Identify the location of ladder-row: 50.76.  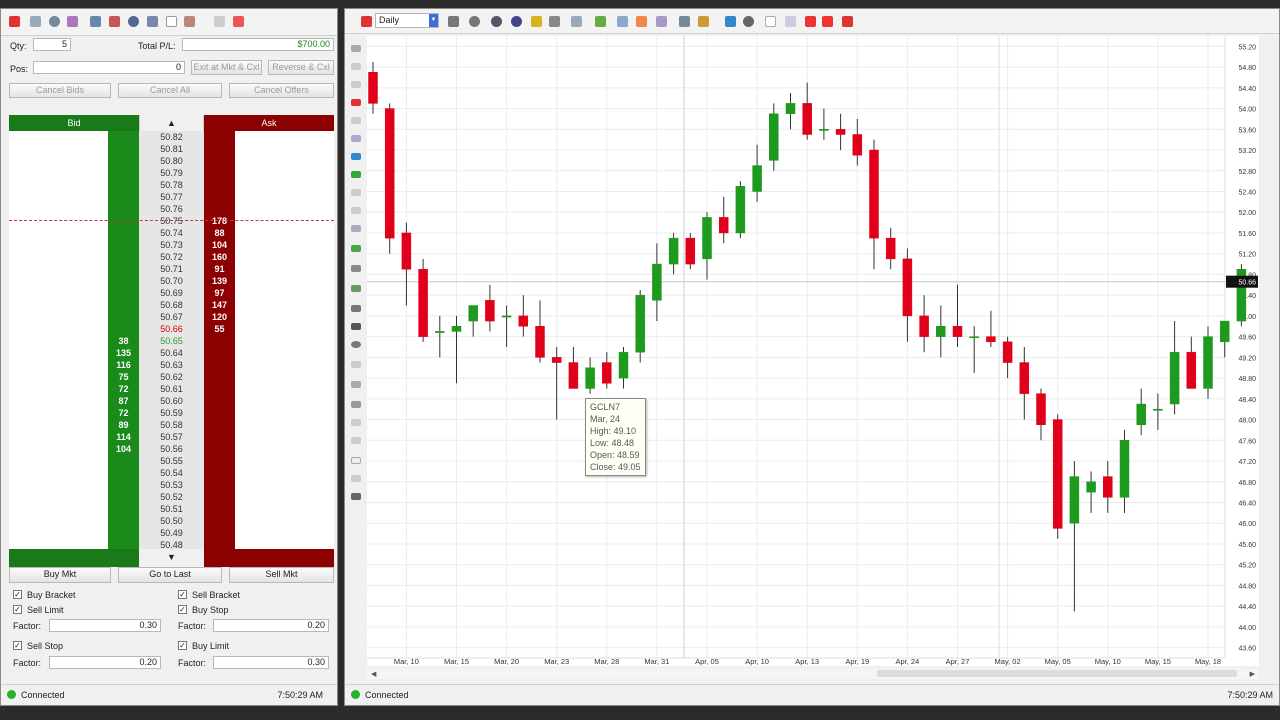
(171, 209).